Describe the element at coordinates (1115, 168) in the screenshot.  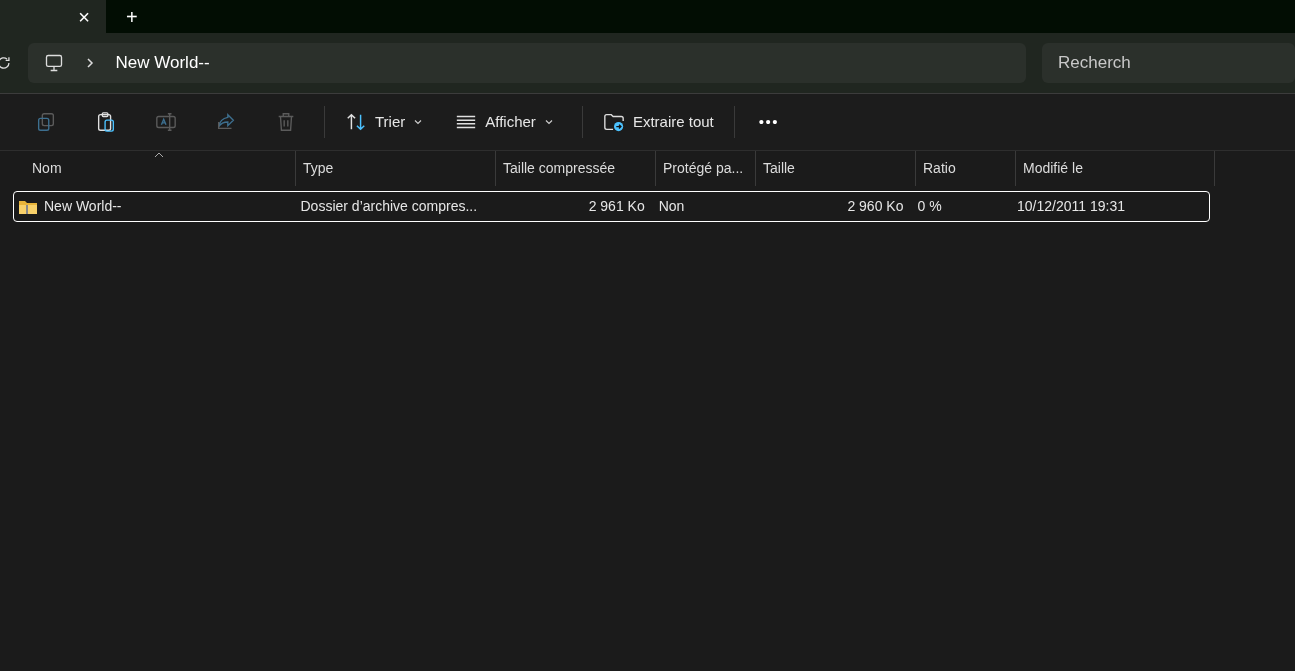
I see `column-header: Modifié le` at that location.